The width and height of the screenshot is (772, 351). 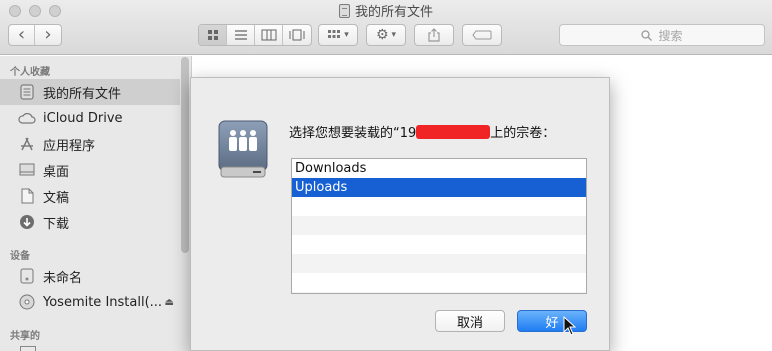 What do you see at coordinates (386, 10) in the screenshot?
I see `window-title: 我的所有文件` at bounding box center [386, 10].